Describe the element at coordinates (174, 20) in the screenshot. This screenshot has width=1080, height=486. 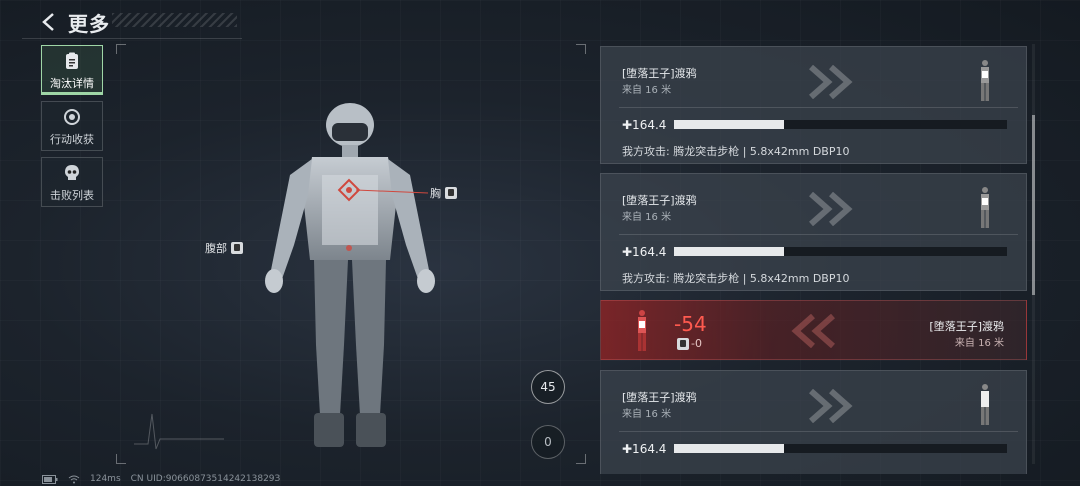
I see `title-decoration` at that location.